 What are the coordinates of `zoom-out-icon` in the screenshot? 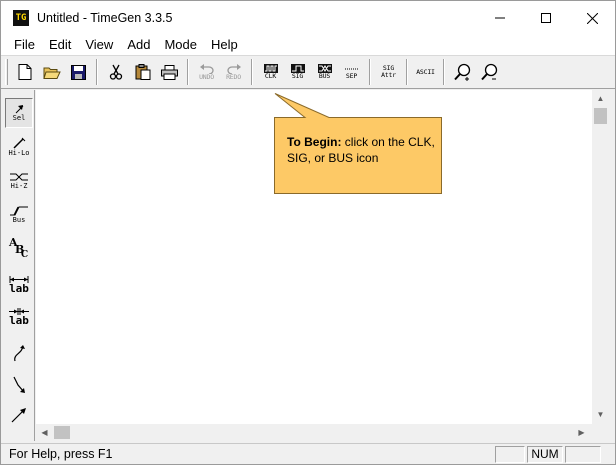 It's located at (488, 72).